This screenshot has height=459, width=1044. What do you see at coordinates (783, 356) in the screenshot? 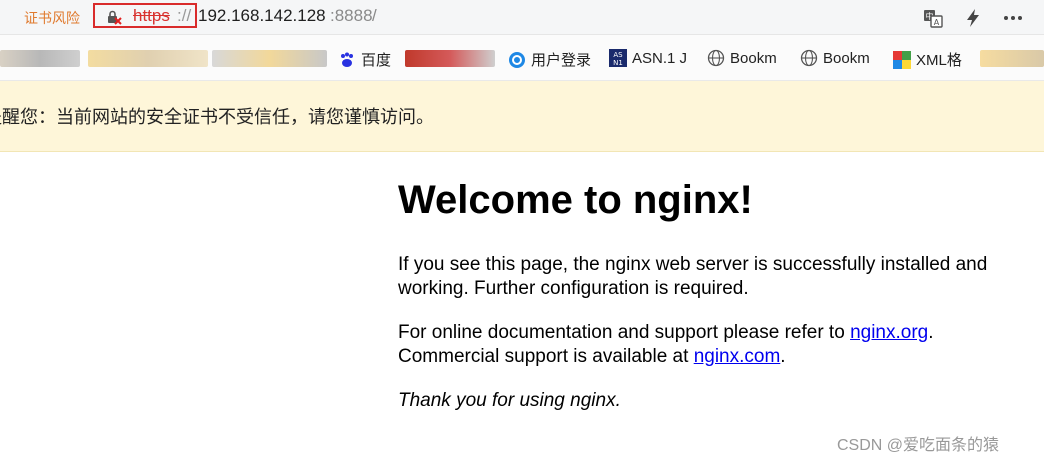
I see `commercial-period: .` at bounding box center [783, 356].